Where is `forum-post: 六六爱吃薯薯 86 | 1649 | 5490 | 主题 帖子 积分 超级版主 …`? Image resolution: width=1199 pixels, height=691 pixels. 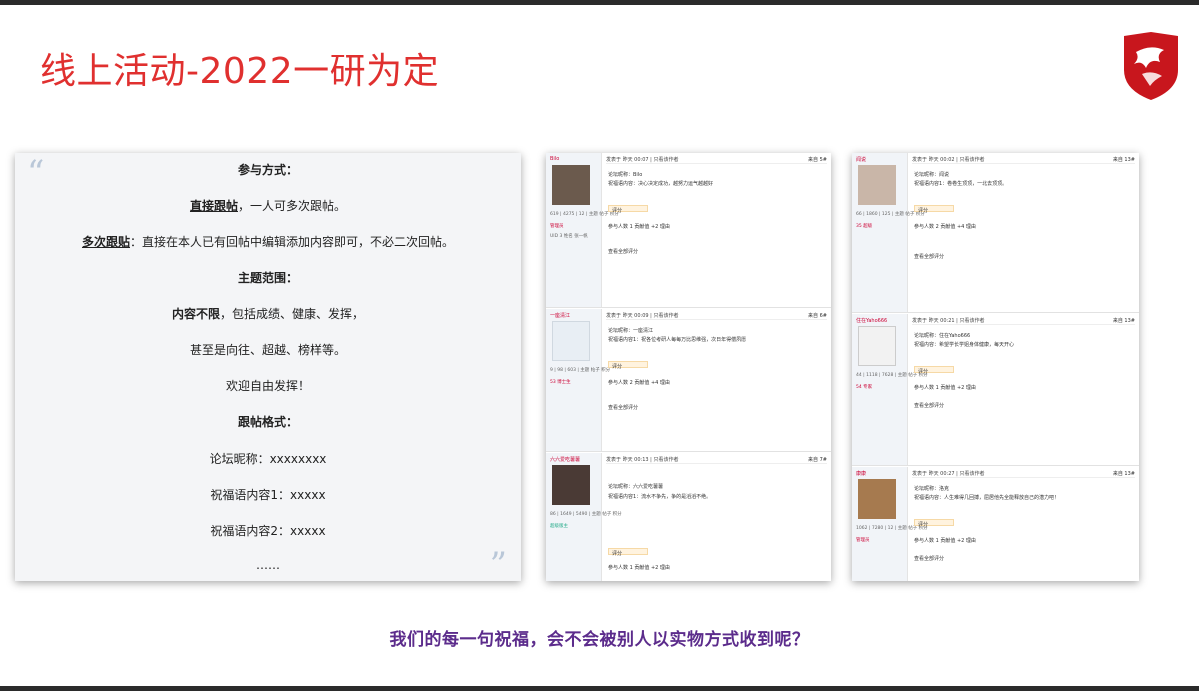 forum-post: 六六爱吃薯薯 86 | 1649 | 5490 | 主题 帖子 积分 超级版主 … is located at coordinates (688, 517).